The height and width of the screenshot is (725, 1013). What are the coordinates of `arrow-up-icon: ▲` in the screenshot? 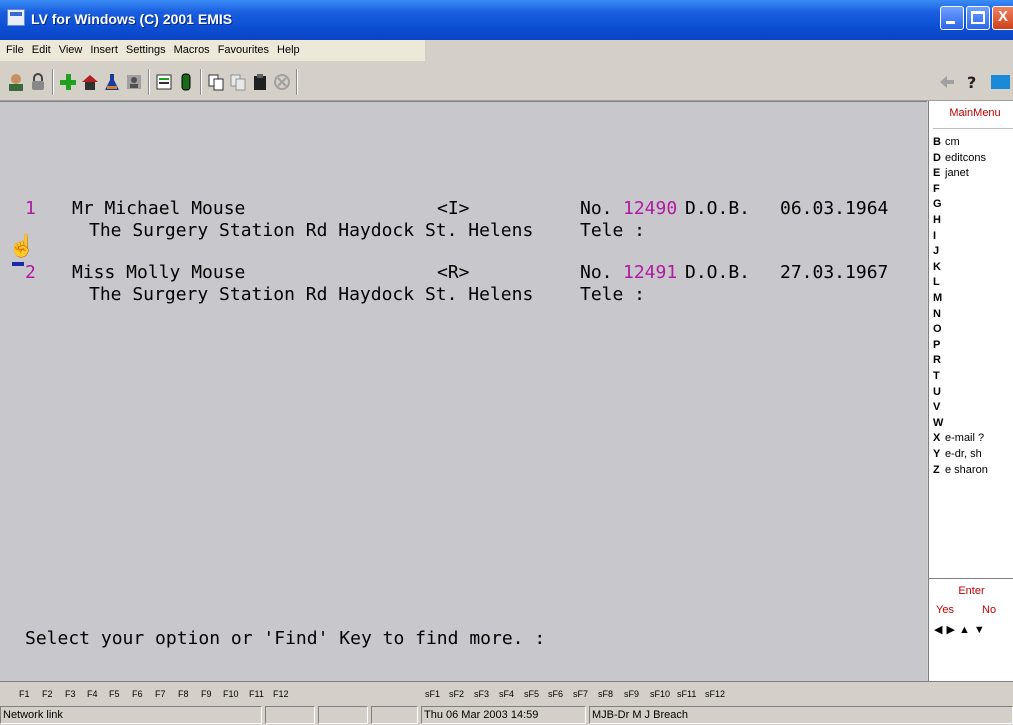 It's located at (966, 630).